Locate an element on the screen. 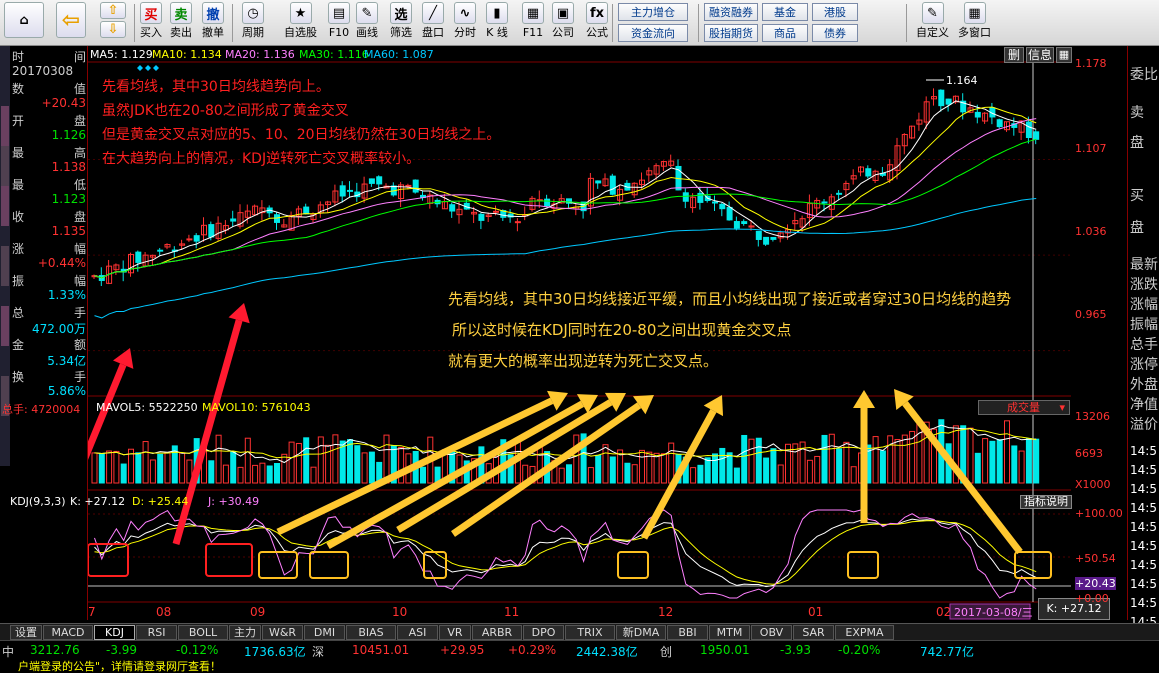 Image resolution: width=1159 pixels, height=673 pixels. layout-icon: ▦ is located at coordinates (1064, 55).